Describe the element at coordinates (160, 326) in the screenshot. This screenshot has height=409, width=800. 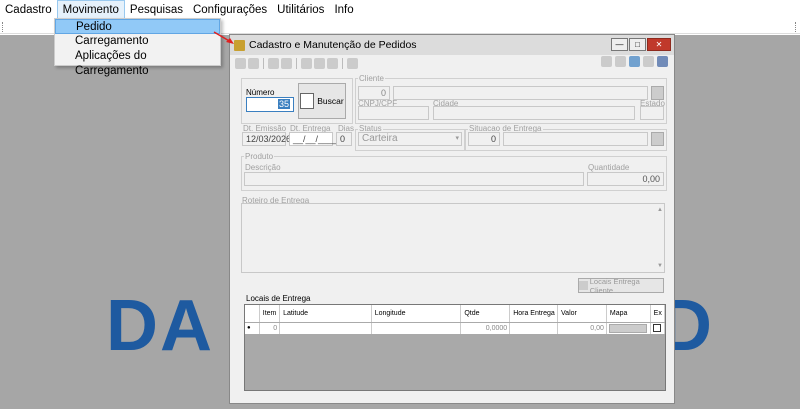
I see `logo: DA` at that location.